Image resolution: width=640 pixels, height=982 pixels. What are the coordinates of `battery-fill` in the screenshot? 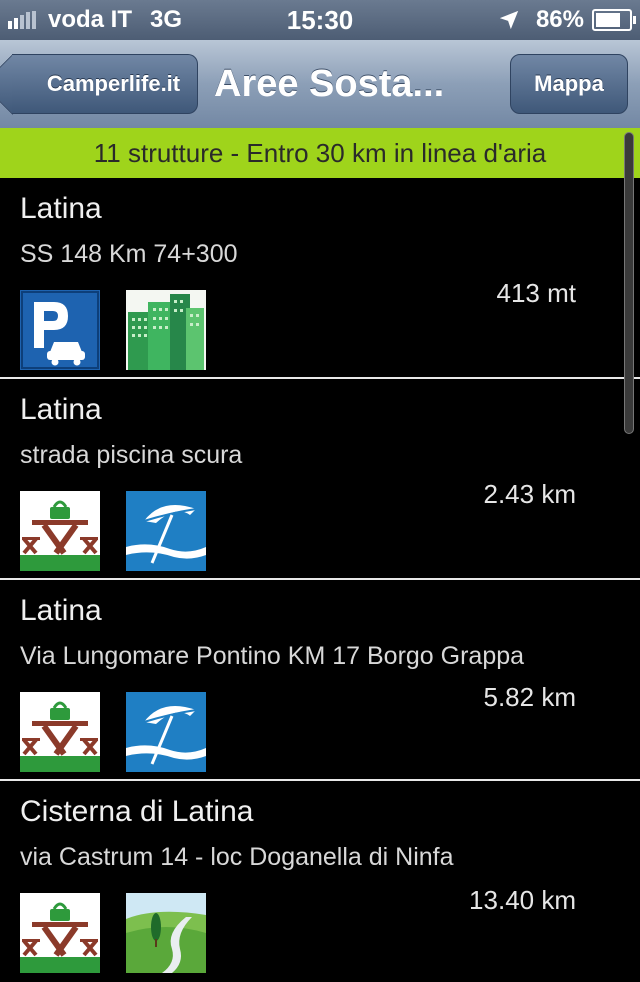 It's located at (608, 20).